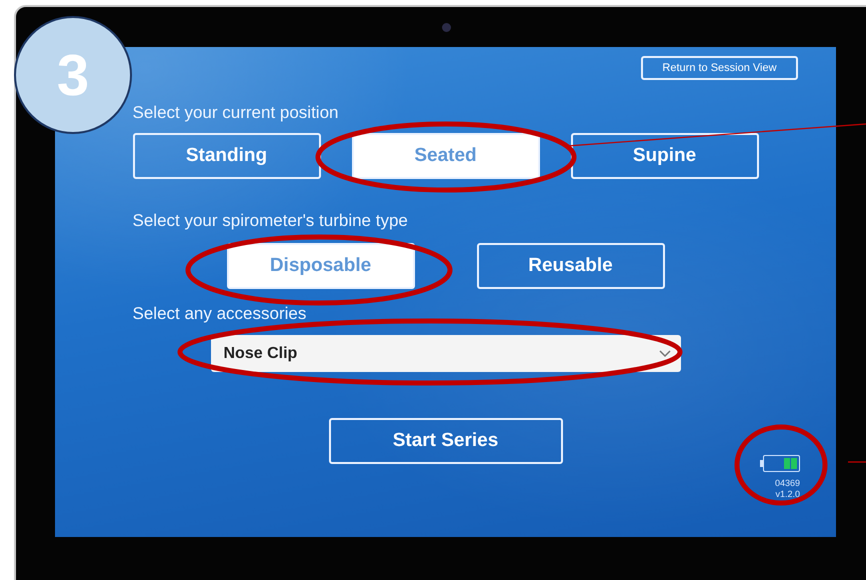 This screenshot has width=866, height=580. Describe the element at coordinates (226, 156) in the screenshot. I see `position-option: Standing` at that location.